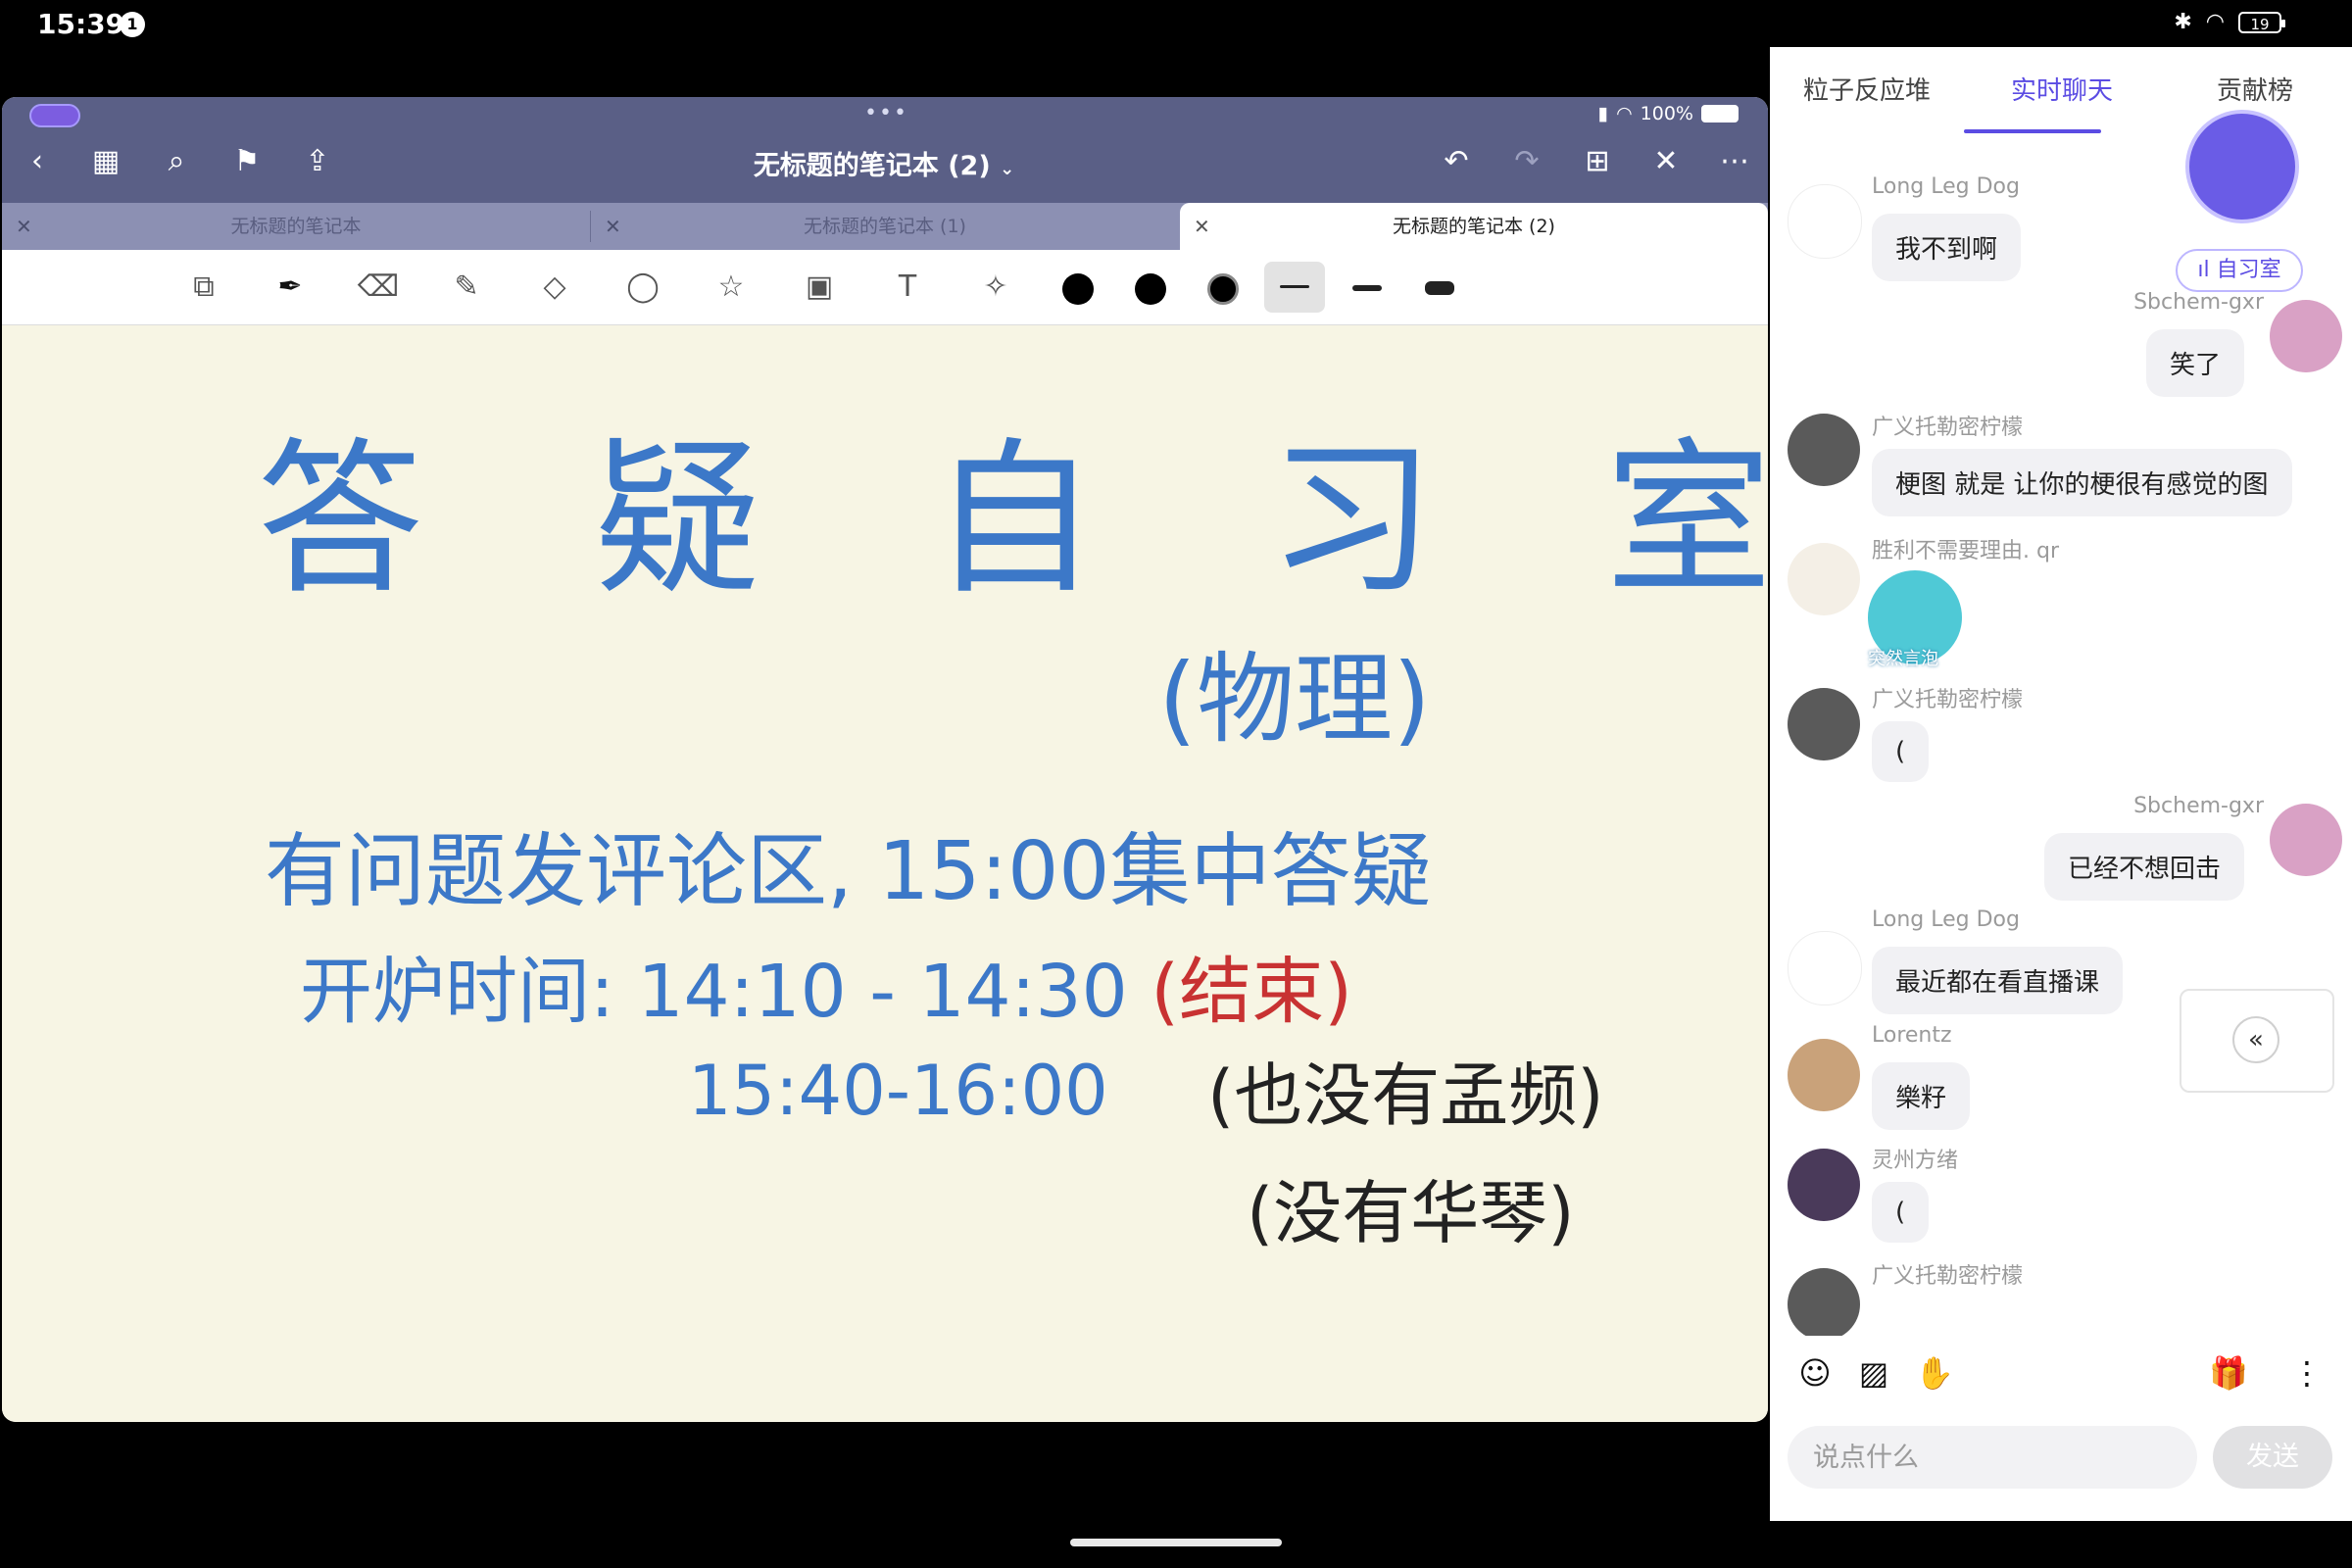  I want to click on chat-input-bar: ☺ ▨ ✋ 🎁 ⋮ 发送, so click(2061, 1428).